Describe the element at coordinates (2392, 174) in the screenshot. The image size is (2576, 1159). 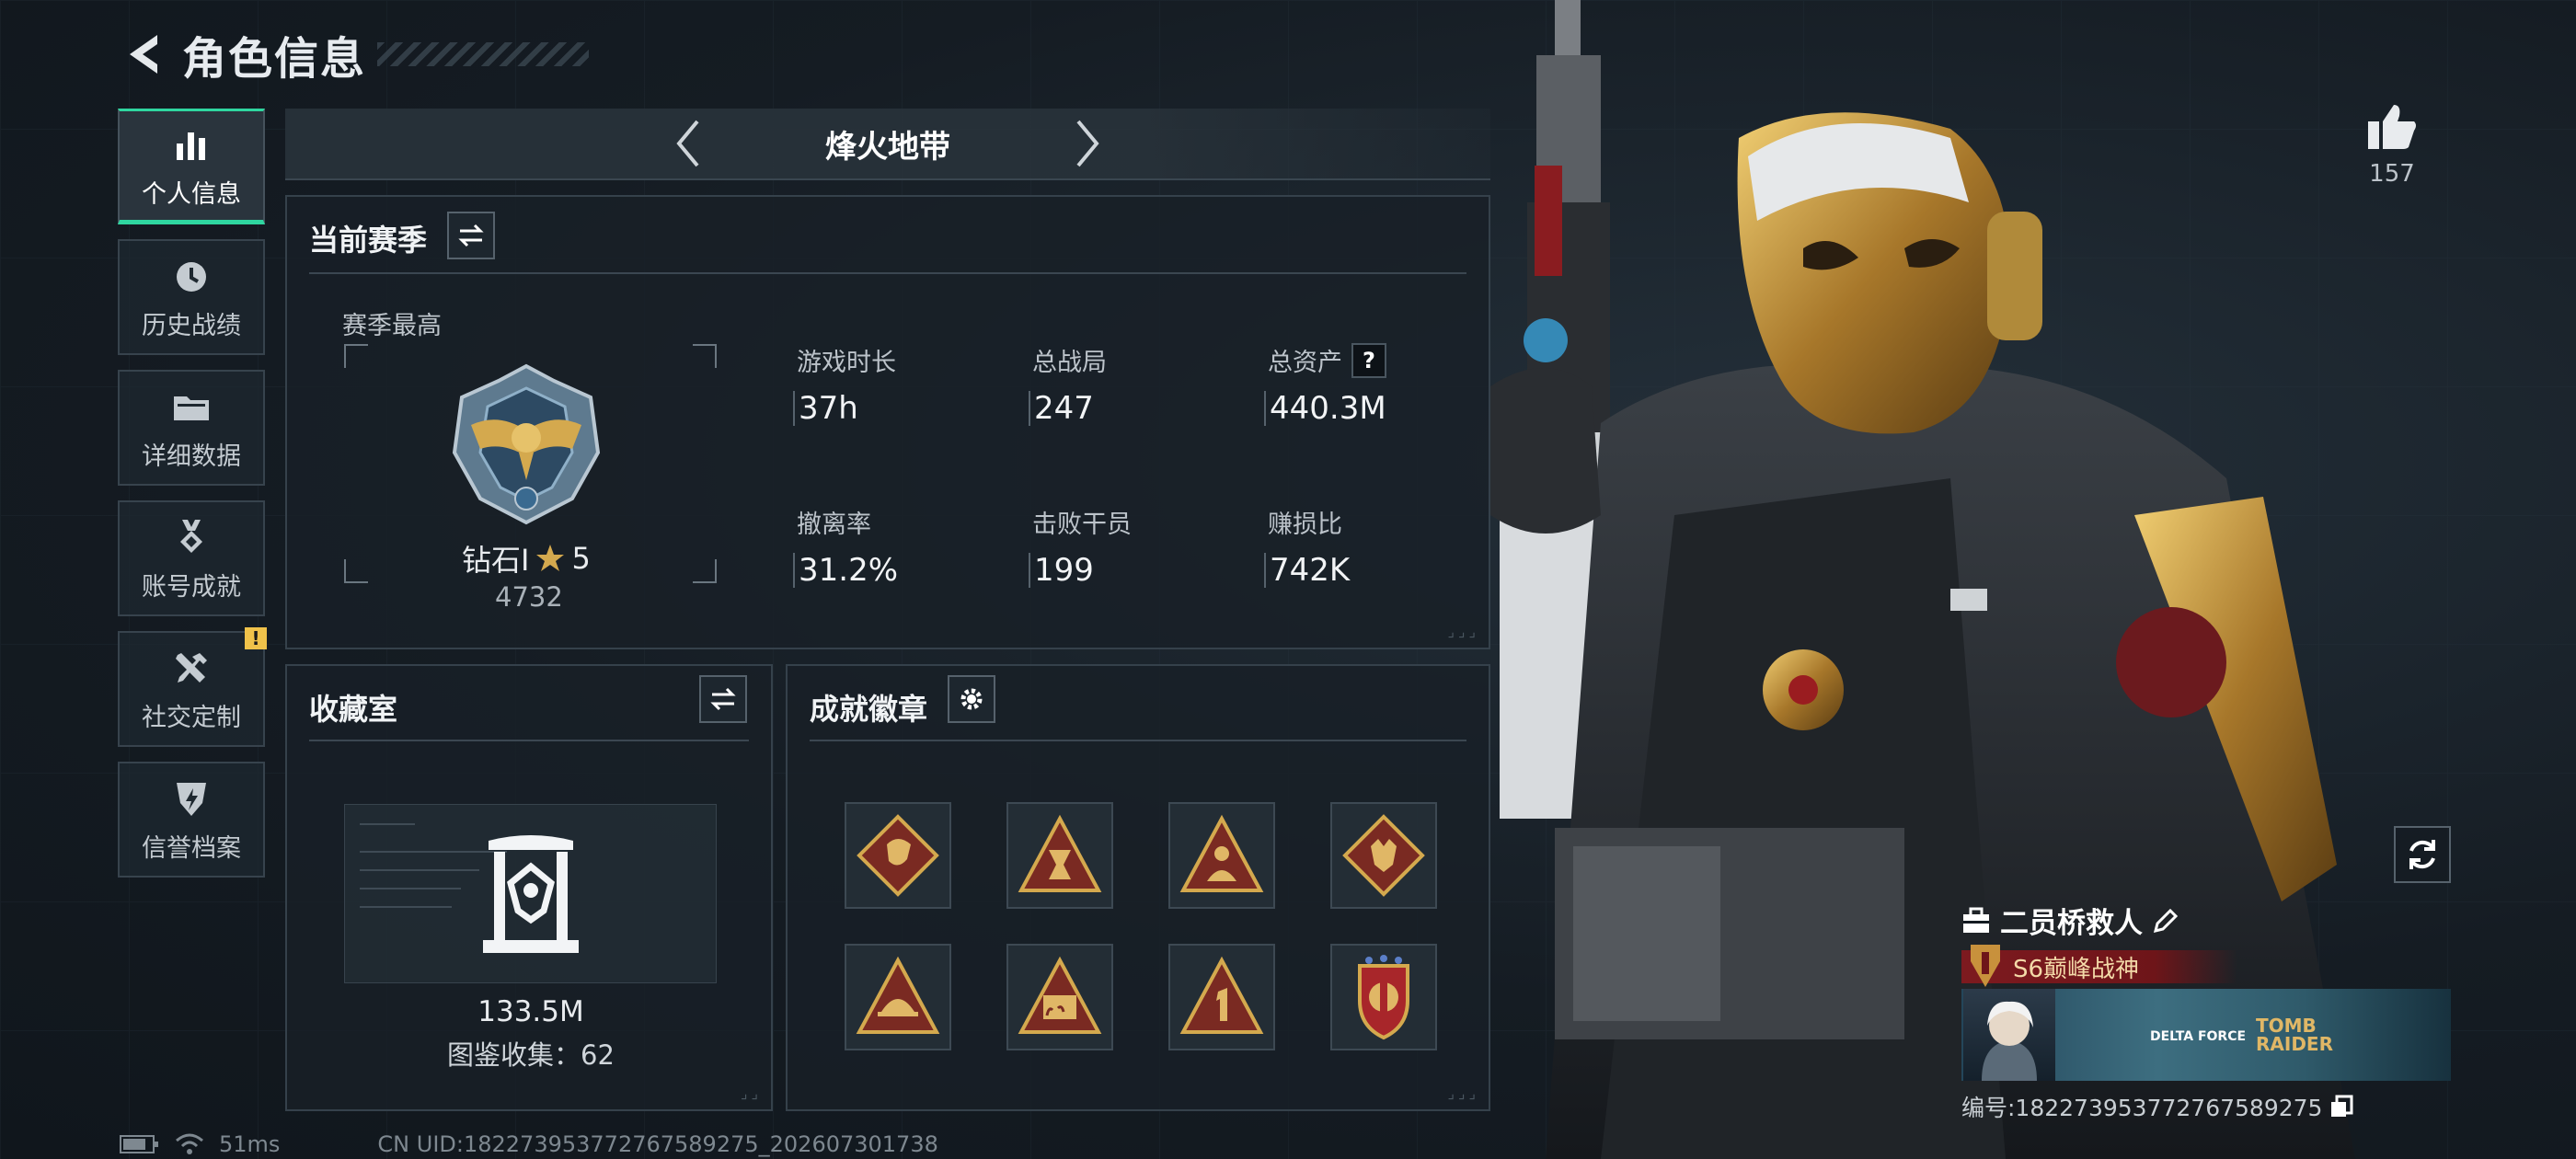
I see `likes-count: 157` at that location.